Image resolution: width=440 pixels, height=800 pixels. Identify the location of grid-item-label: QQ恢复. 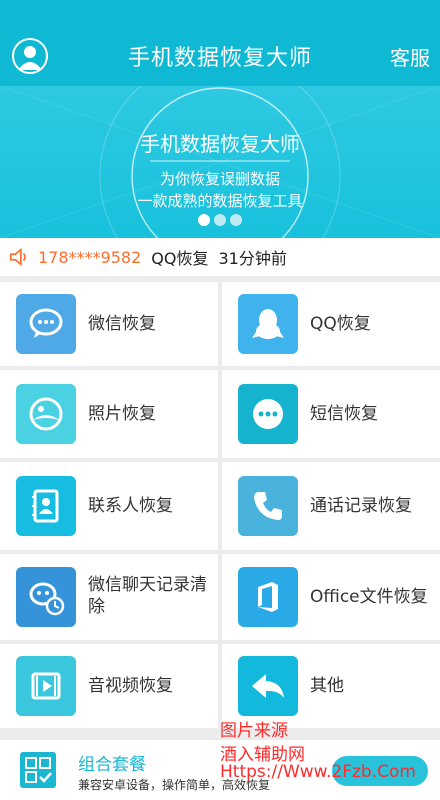
(340, 324).